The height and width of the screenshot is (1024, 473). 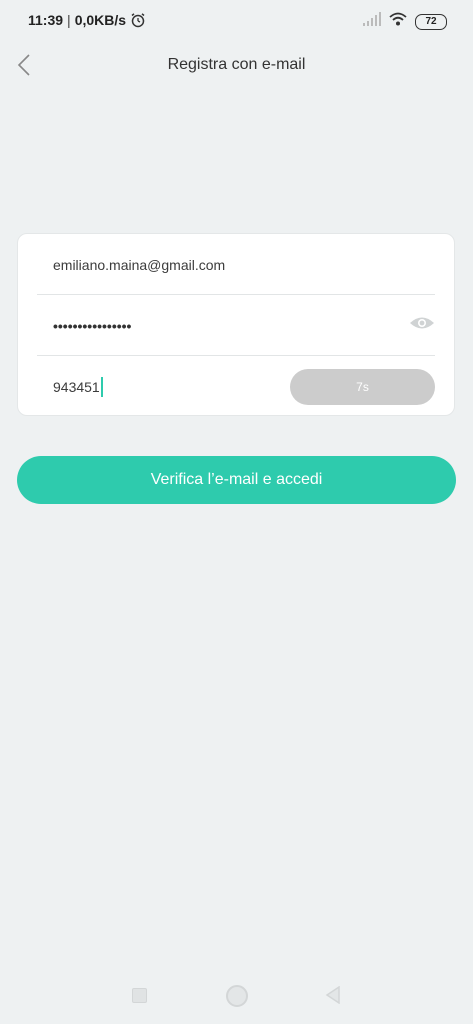 I want to click on verification-code-field: 943451 7s, so click(x=236, y=386).